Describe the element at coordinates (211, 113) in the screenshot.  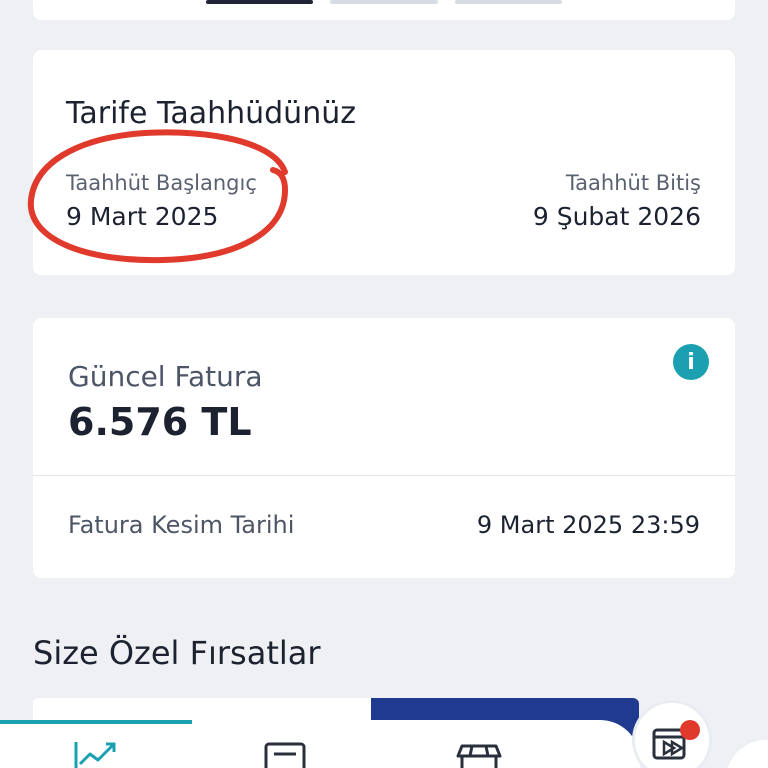
I see `tariff-title: Tarife Taahhüdünüz` at that location.